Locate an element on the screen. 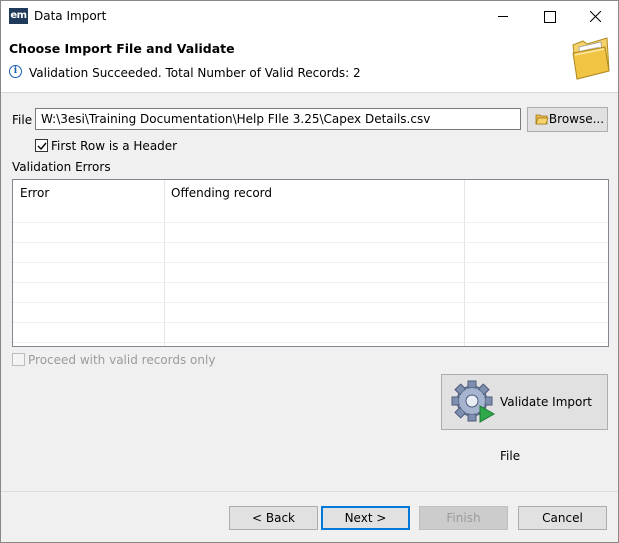 This screenshot has height=543, width=619. app-icon: em is located at coordinates (18, 16).